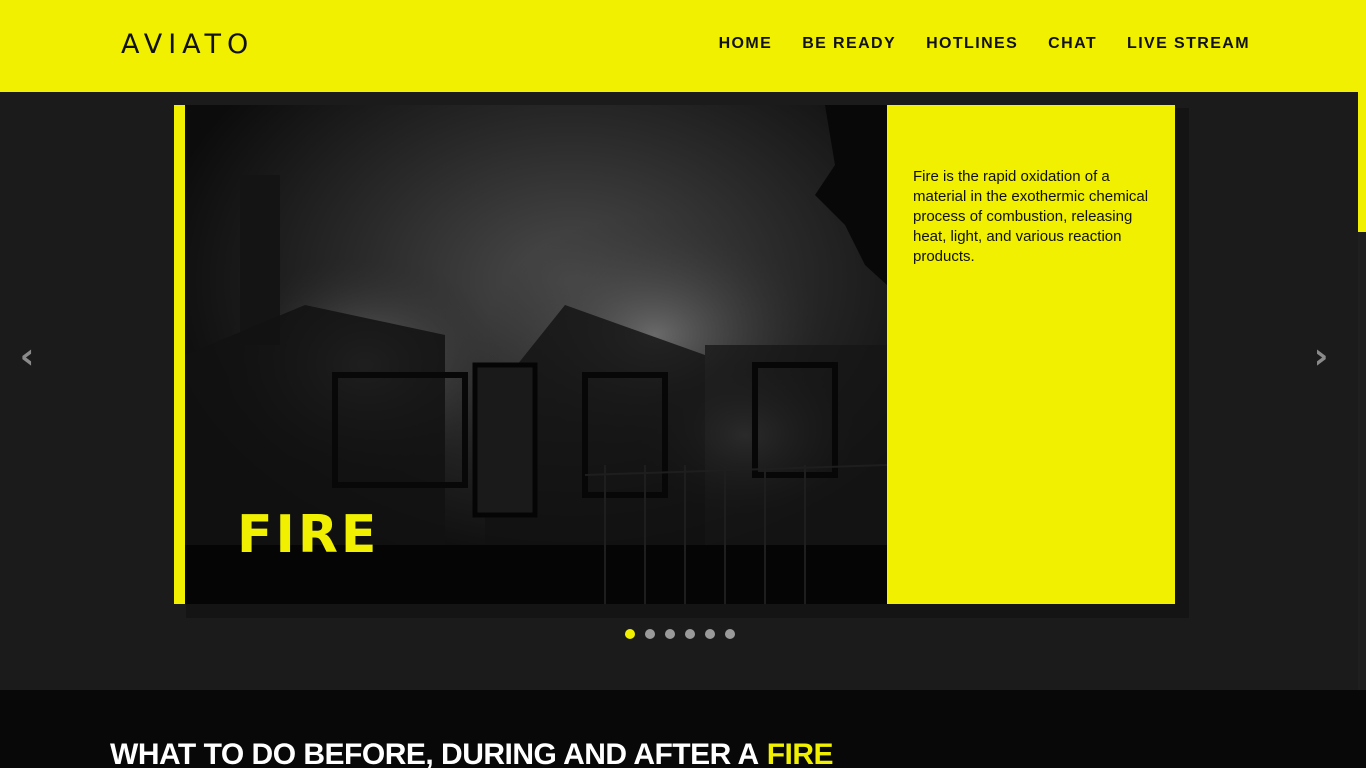 The height and width of the screenshot is (768, 1366). I want to click on slide-accent-bar, so click(179, 354).